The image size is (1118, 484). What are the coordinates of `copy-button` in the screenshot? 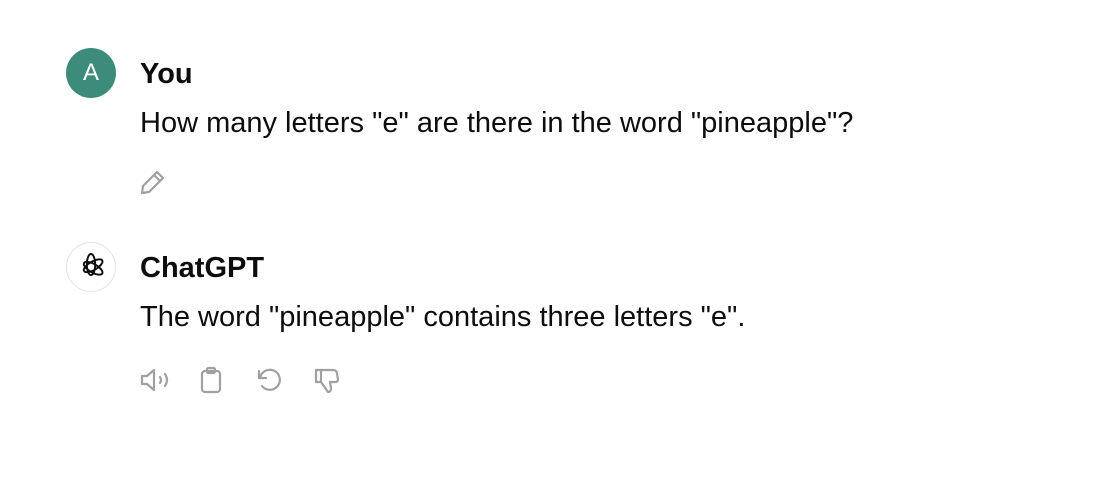 It's located at (216, 380).